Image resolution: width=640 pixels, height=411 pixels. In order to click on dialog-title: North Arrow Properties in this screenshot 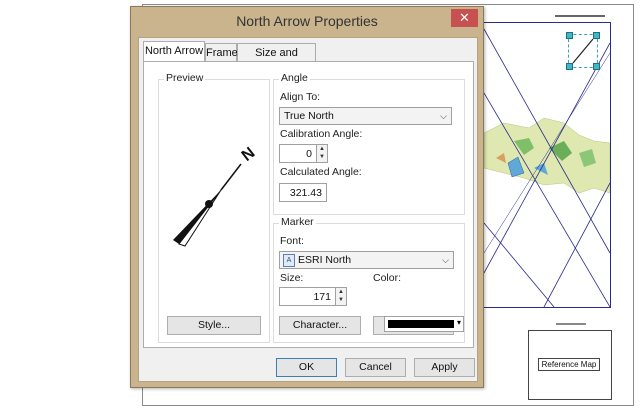, I will do `click(307, 21)`.